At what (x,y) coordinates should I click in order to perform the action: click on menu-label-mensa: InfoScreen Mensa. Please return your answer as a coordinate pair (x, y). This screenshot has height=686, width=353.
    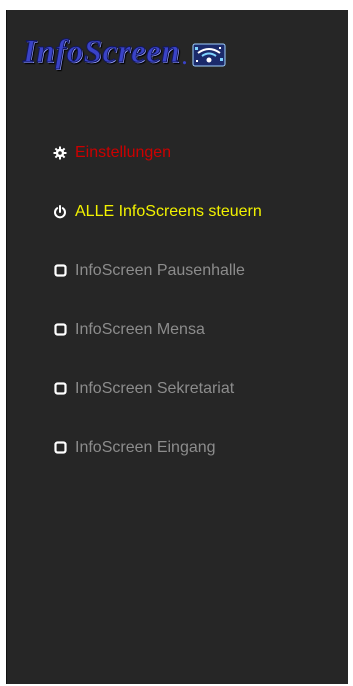
    Looking at the image, I should click on (140, 329).